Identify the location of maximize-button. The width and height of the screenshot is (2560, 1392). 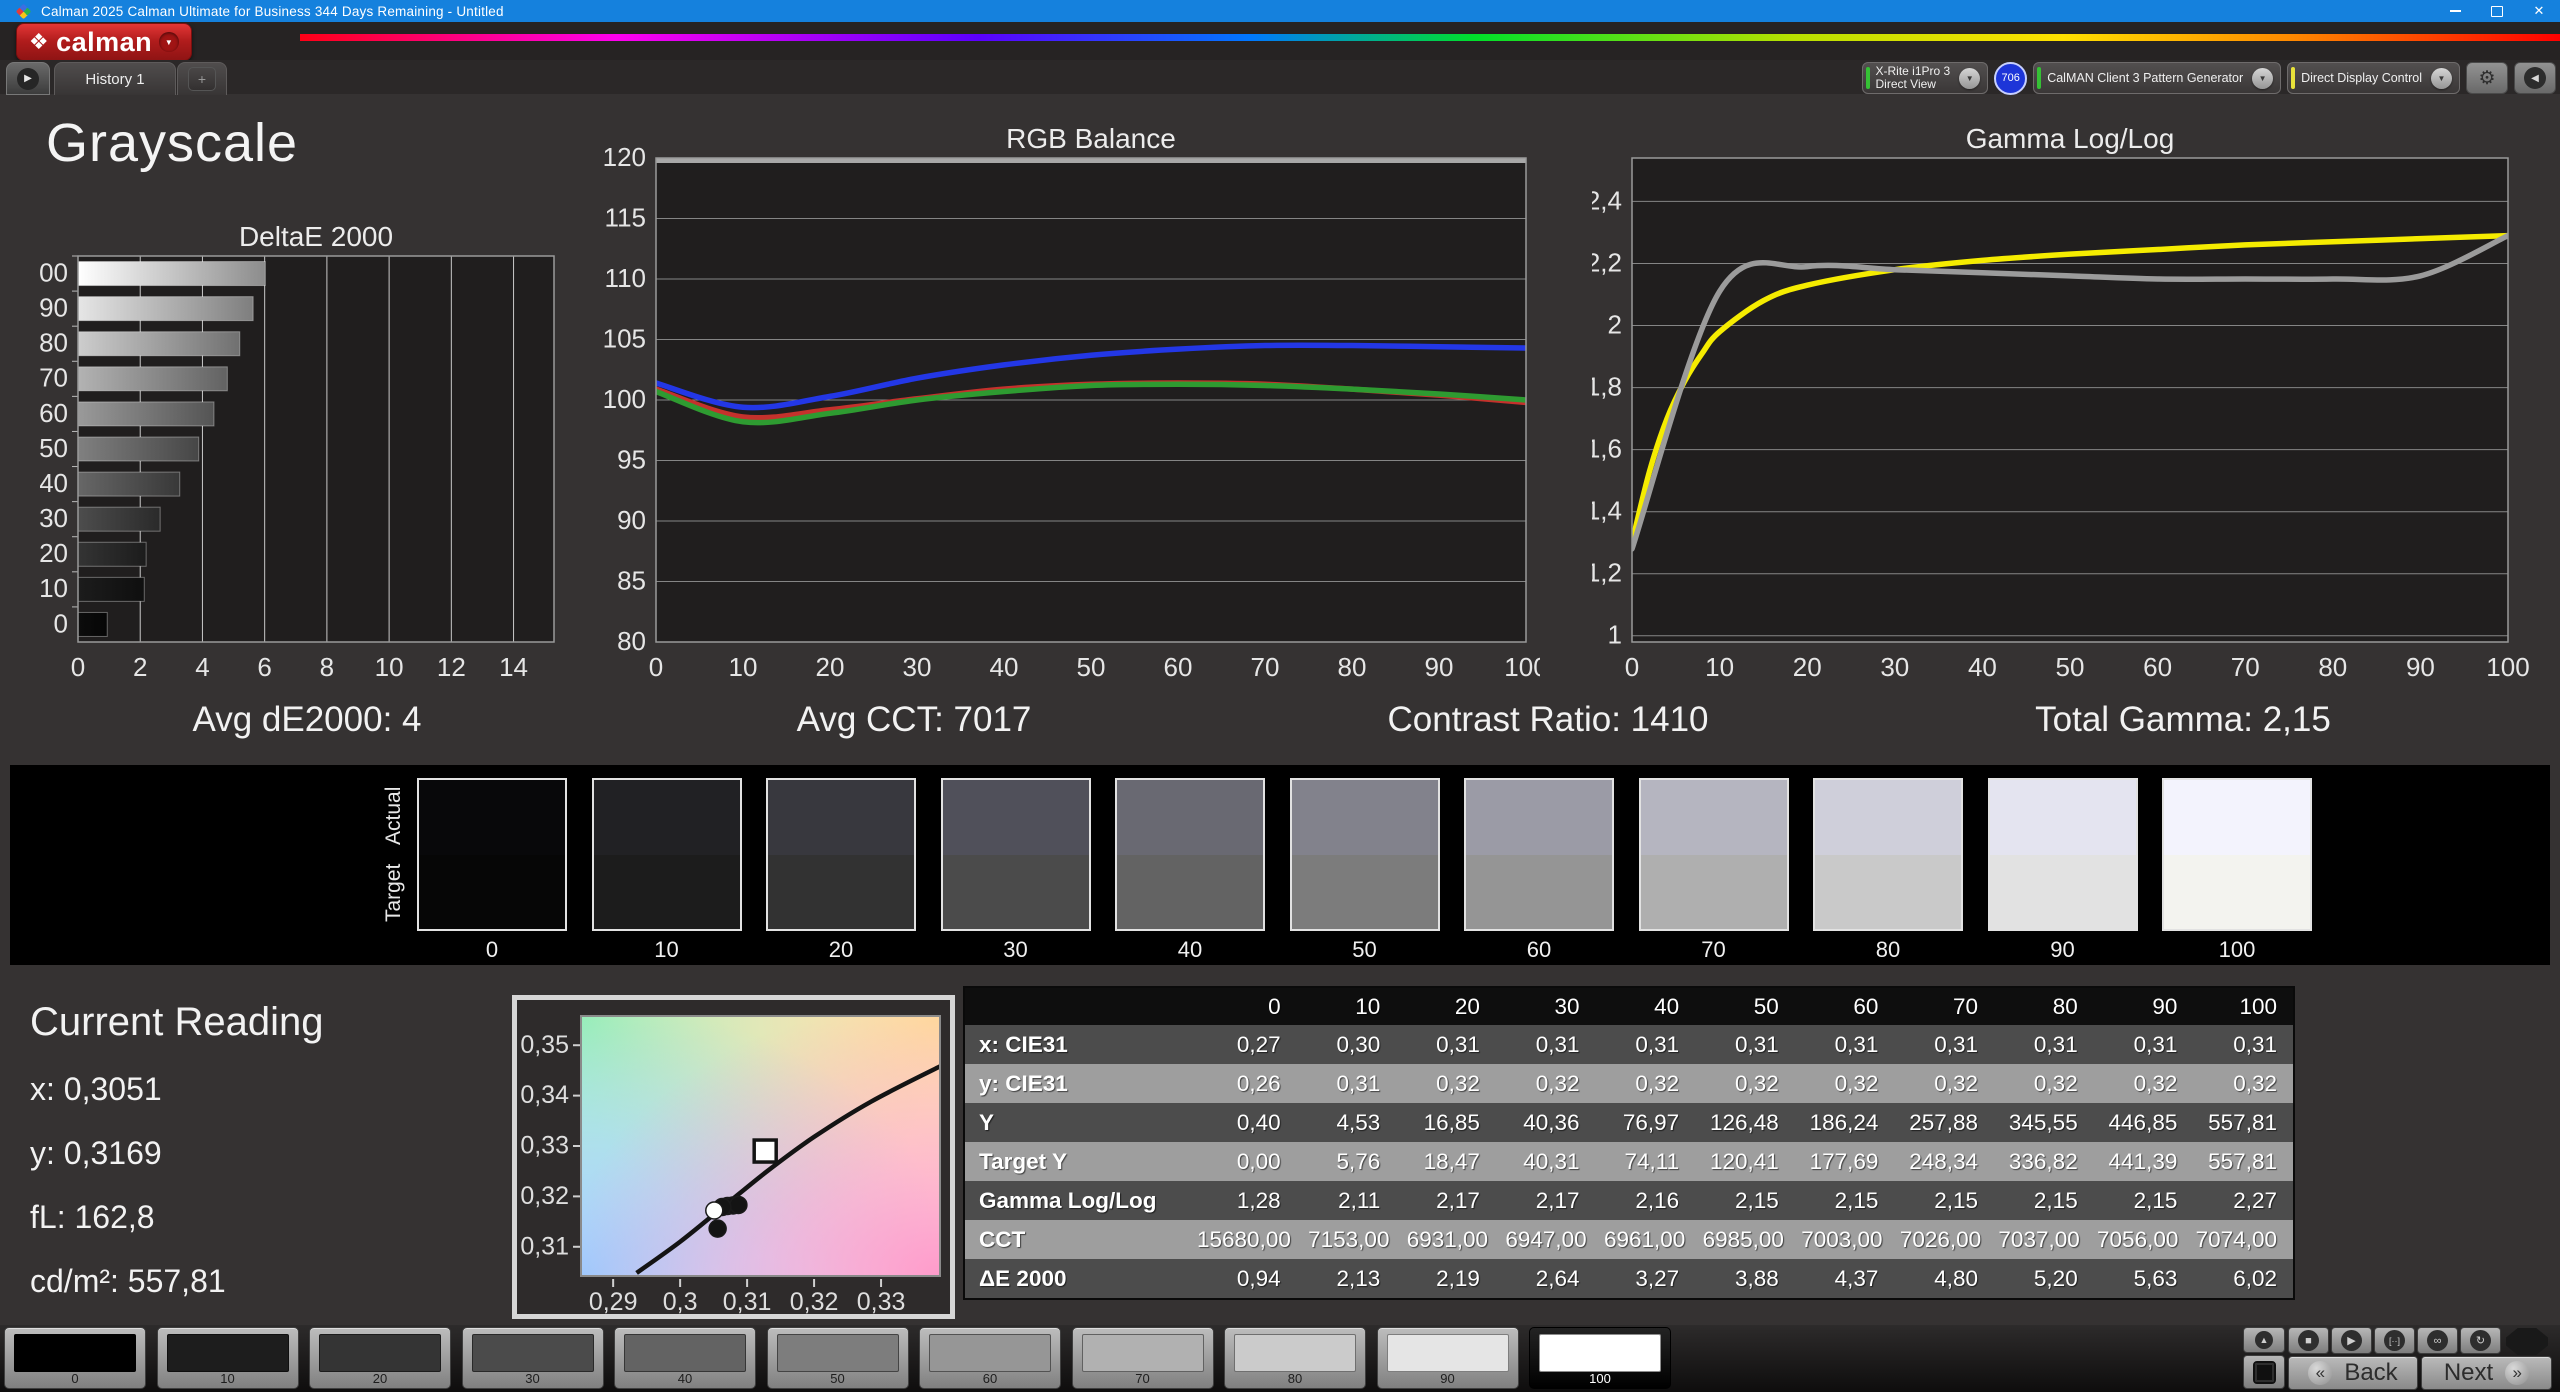
(2497, 11).